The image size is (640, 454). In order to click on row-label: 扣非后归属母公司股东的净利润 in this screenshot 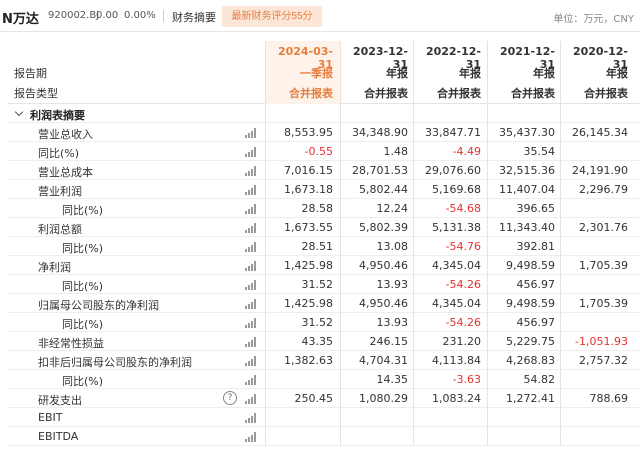, I will do `click(115, 362)`.